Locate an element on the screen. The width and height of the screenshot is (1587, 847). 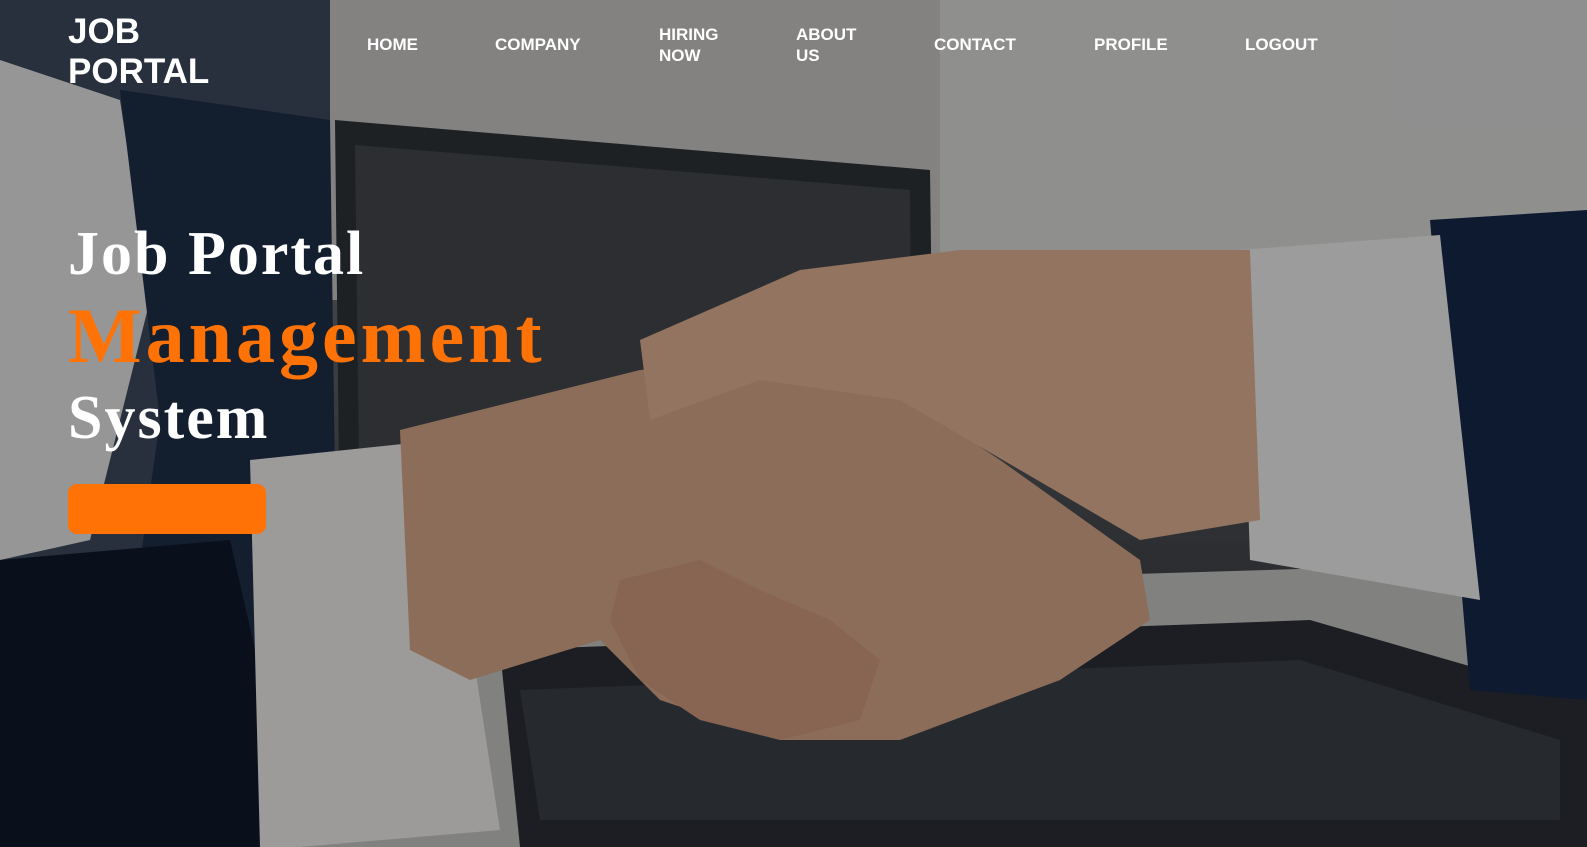
hero-headline: Job Portal Management System is located at coordinates (307, 336).